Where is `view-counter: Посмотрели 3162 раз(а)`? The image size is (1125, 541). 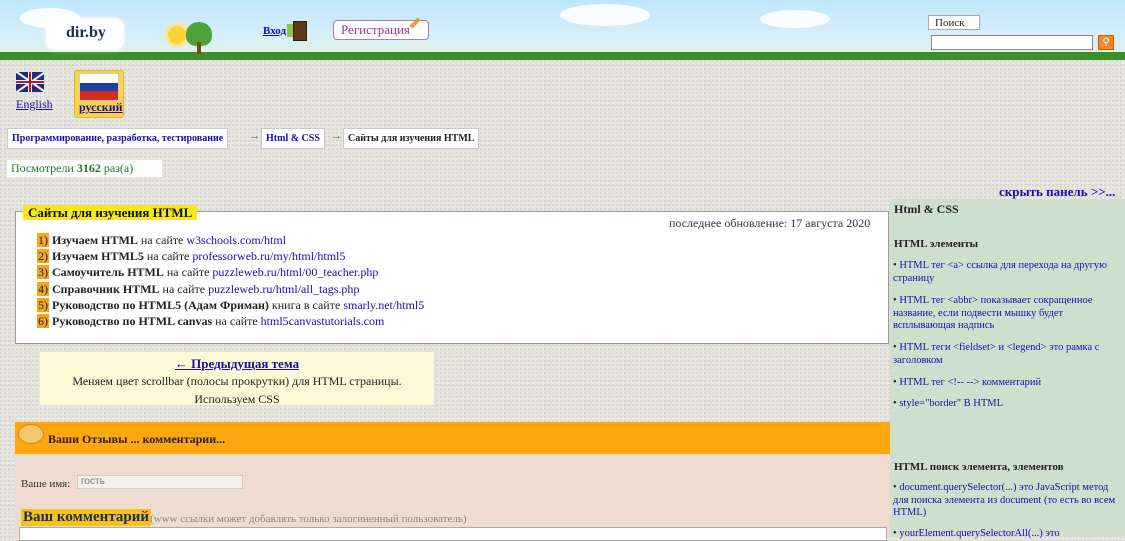 view-counter: Посмотрели 3162 раз(а) is located at coordinates (84, 168).